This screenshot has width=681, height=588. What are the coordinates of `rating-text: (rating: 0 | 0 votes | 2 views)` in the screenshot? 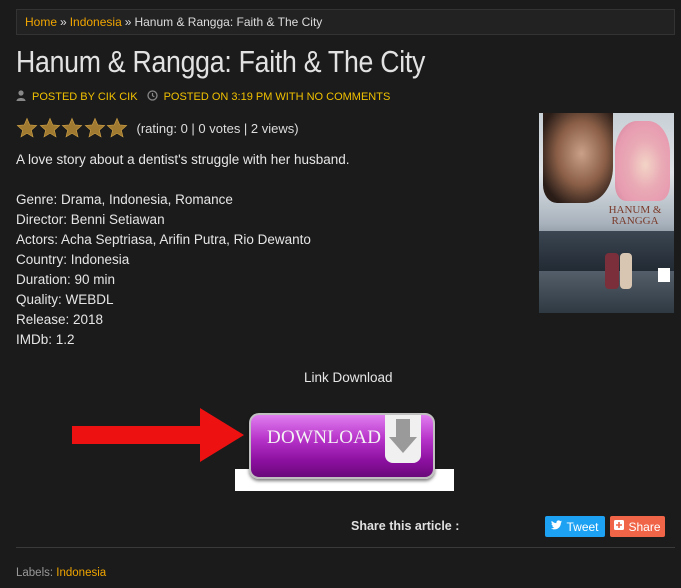 It's located at (217, 128).